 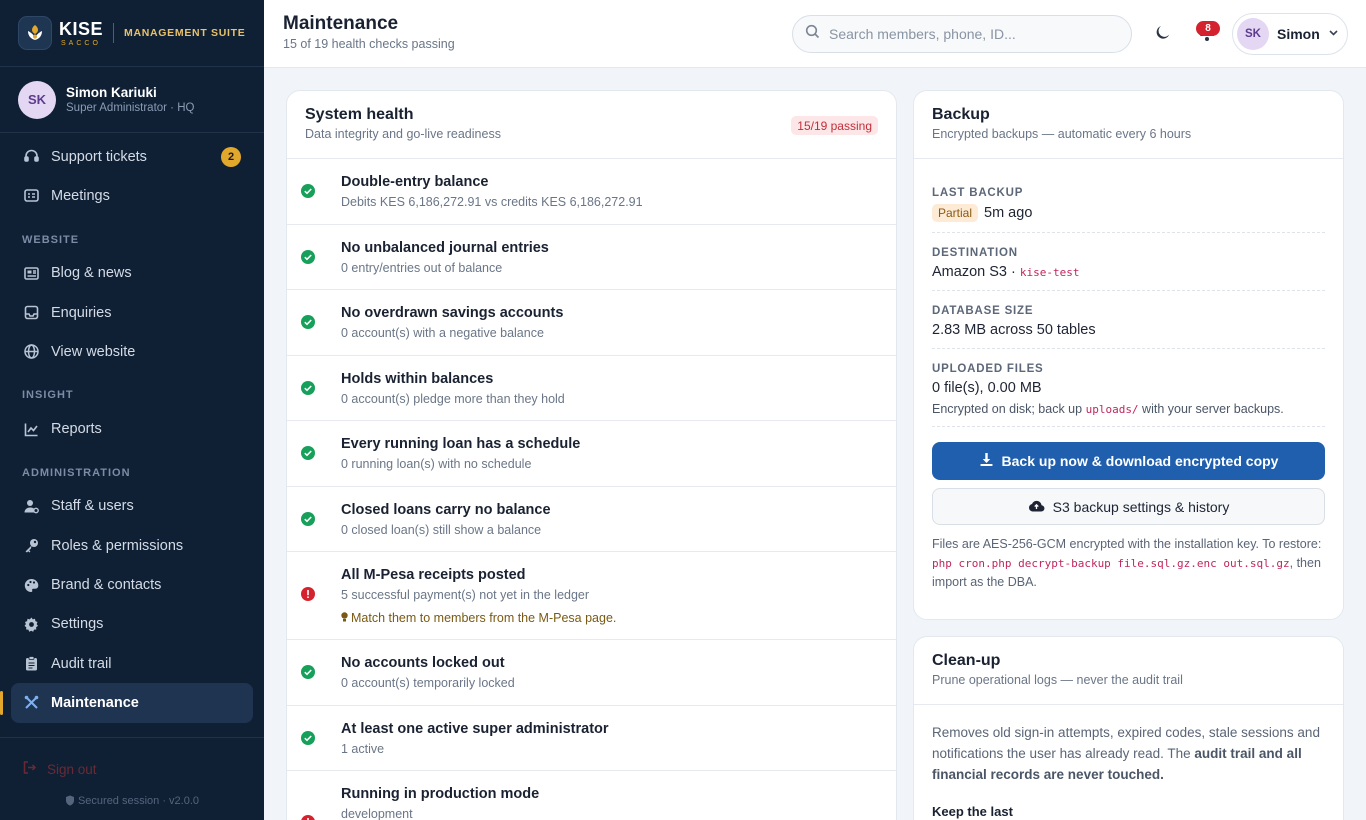 What do you see at coordinates (132, 663) in the screenshot?
I see `sidebar-item-audit-trail: Audit trail` at bounding box center [132, 663].